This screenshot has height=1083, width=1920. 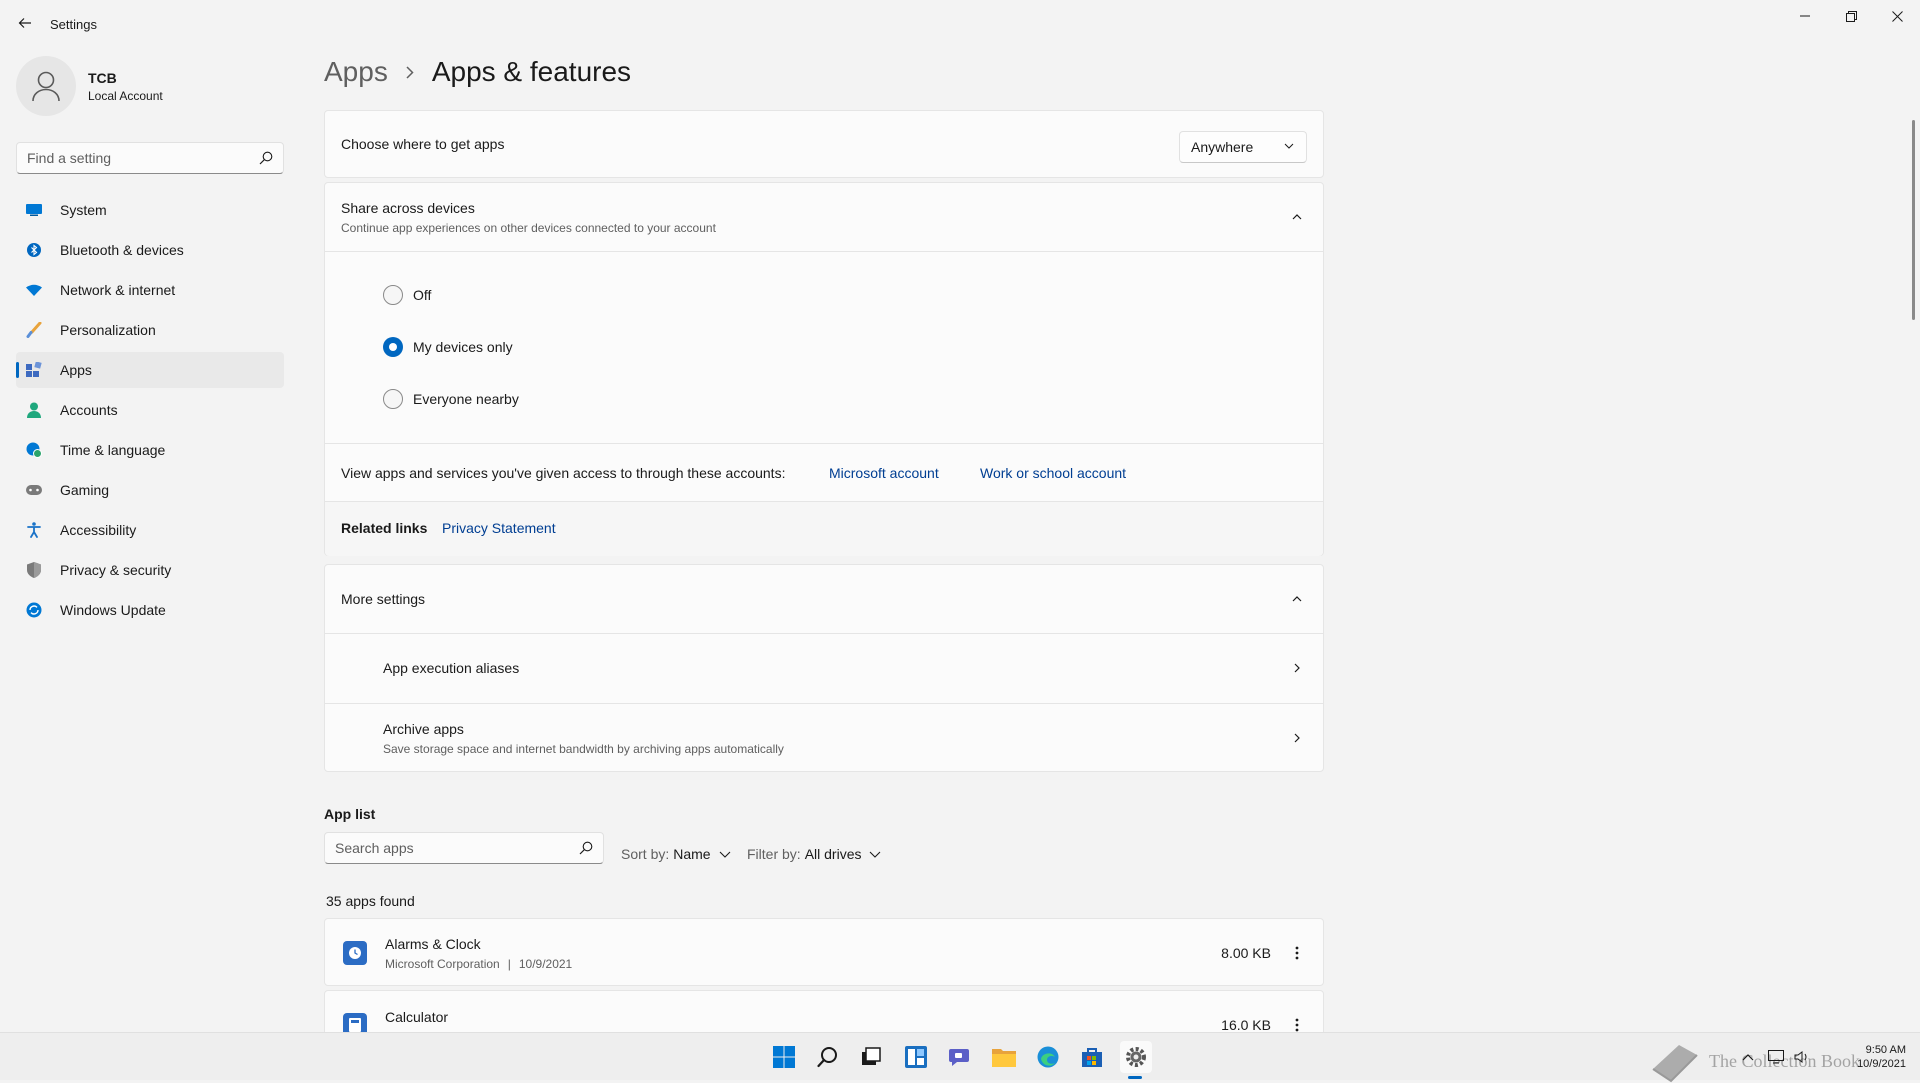 What do you see at coordinates (784, 1057) in the screenshot?
I see `start-button` at bounding box center [784, 1057].